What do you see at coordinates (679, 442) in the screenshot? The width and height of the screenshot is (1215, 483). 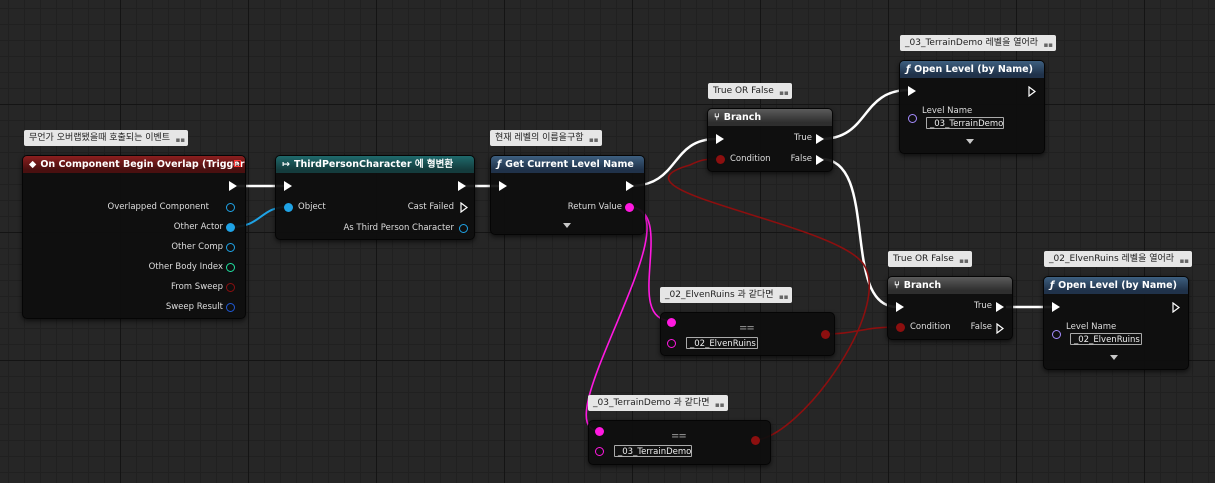 I see `equal-node-terrain: == _03_TerrainDemo` at bounding box center [679, 442].